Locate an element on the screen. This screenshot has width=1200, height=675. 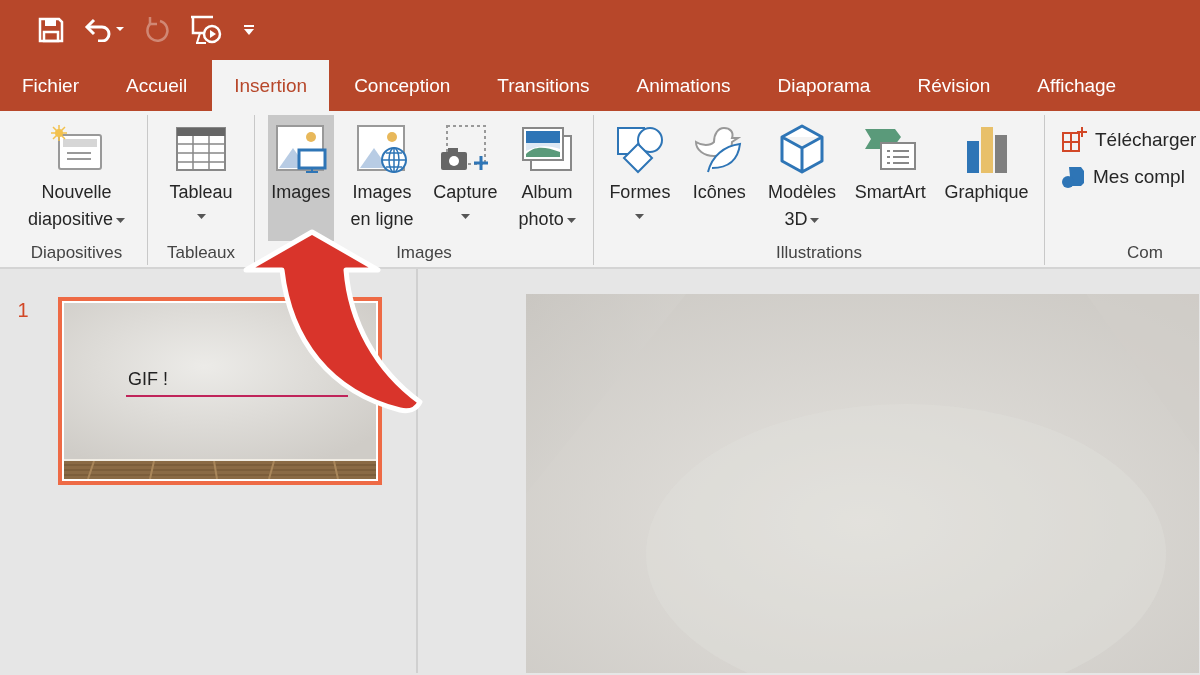
photo-album-icon is located at coordinates (547, 149).